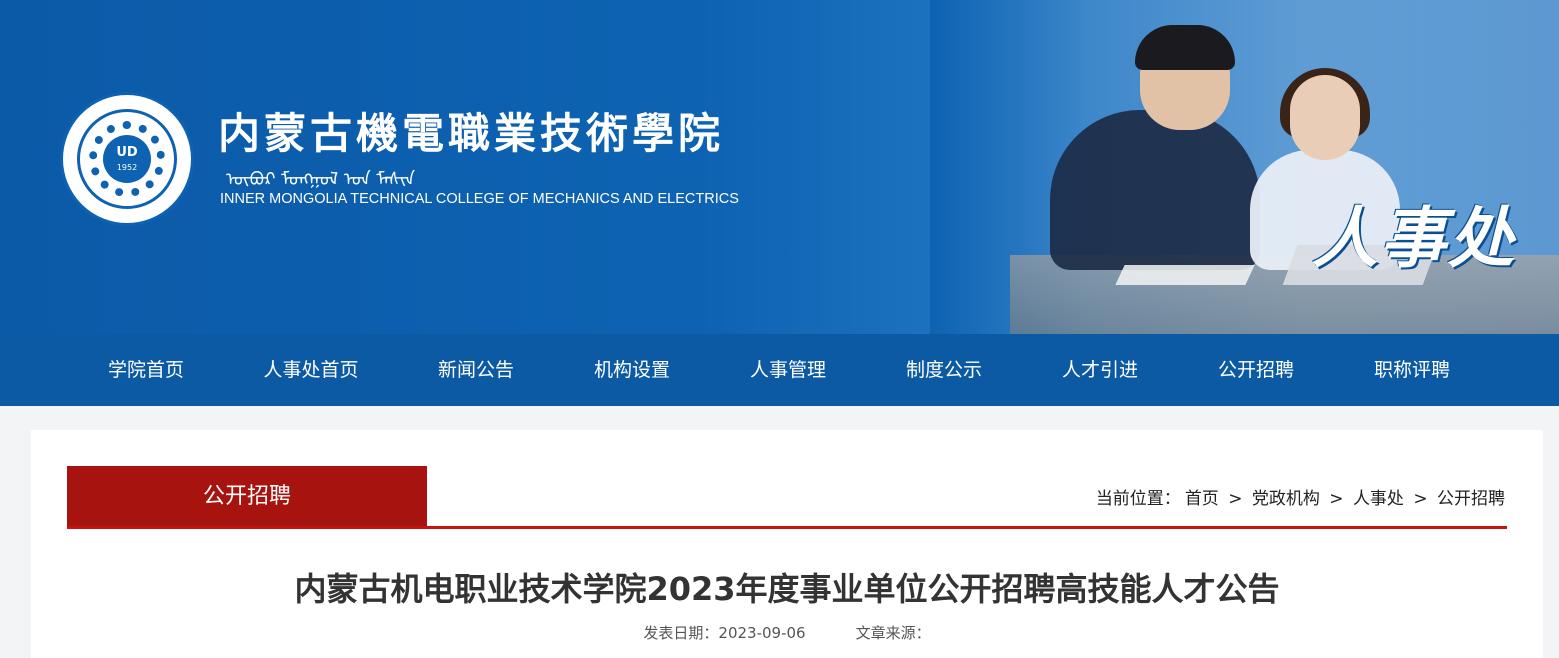 The height and width of the screenshot is (658, 1559). I want to click on source-label: 文章来源：, so click(893, 633).